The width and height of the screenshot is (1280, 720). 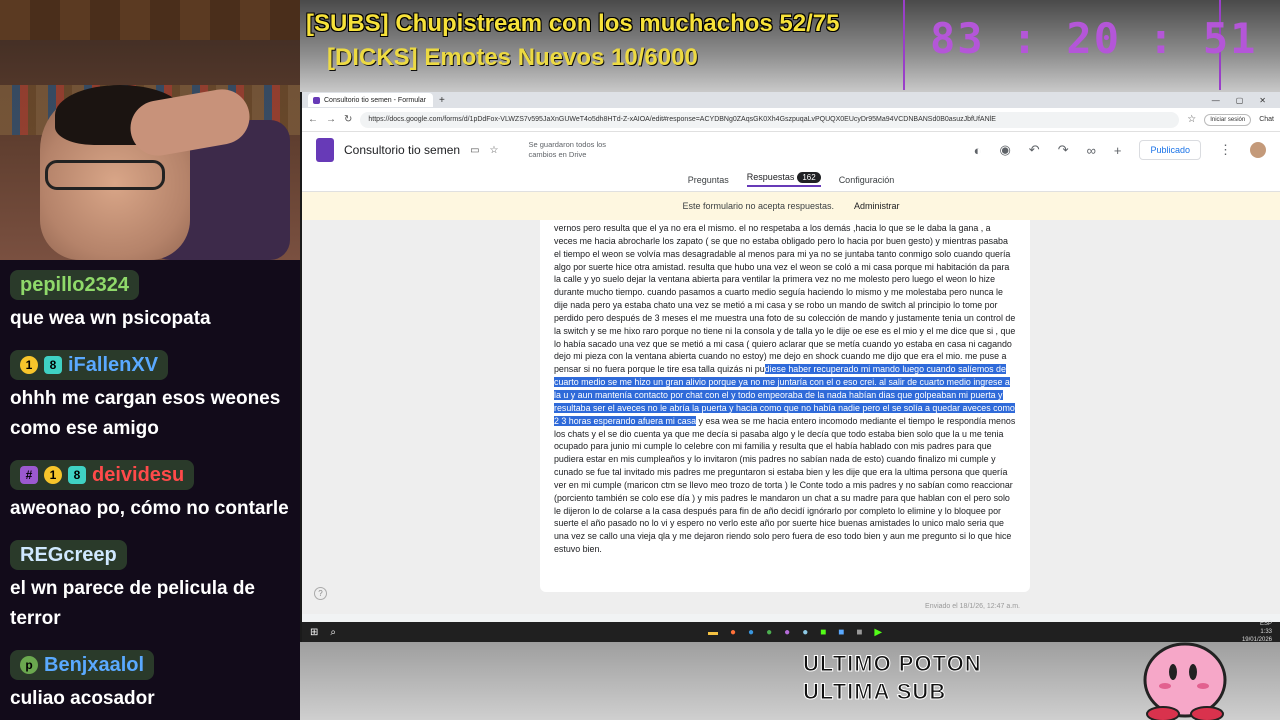 I want to click on tab-questions: Preguntas, so click(x=708, y=180).